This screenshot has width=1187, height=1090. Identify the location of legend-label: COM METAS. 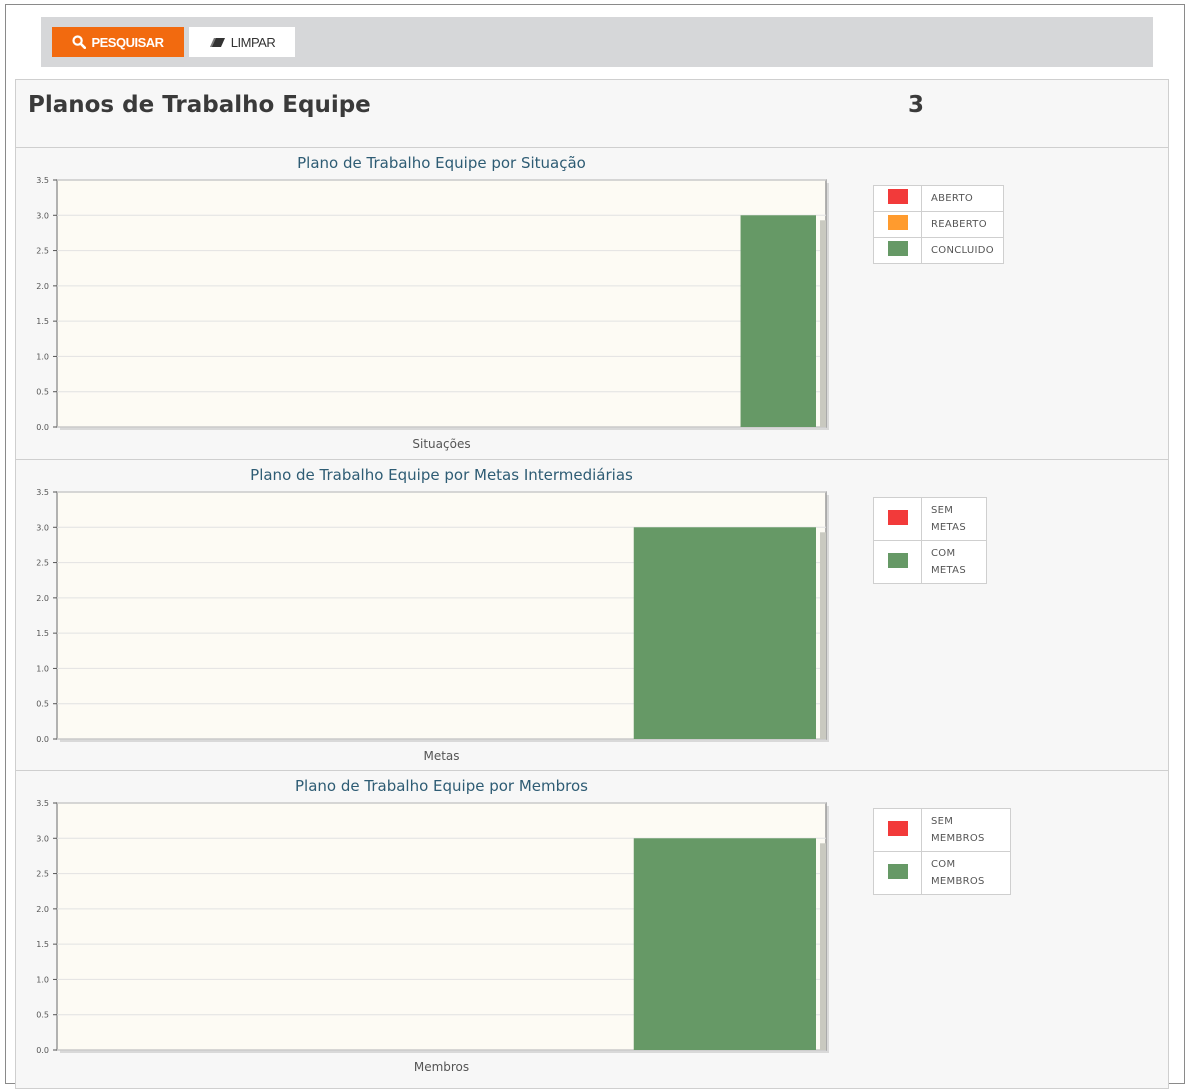
(954, 562).